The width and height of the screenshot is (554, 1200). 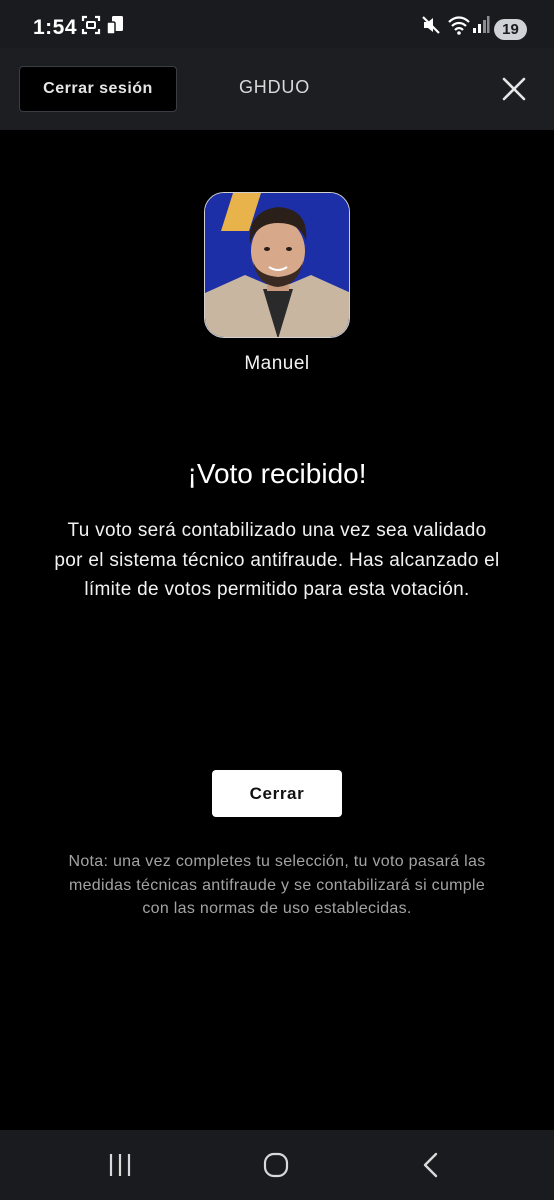 What do you see at coordinates (277, 24) in the screenshot?
I see `status-bar: 1:54 19` at bounding box center [277, 24].